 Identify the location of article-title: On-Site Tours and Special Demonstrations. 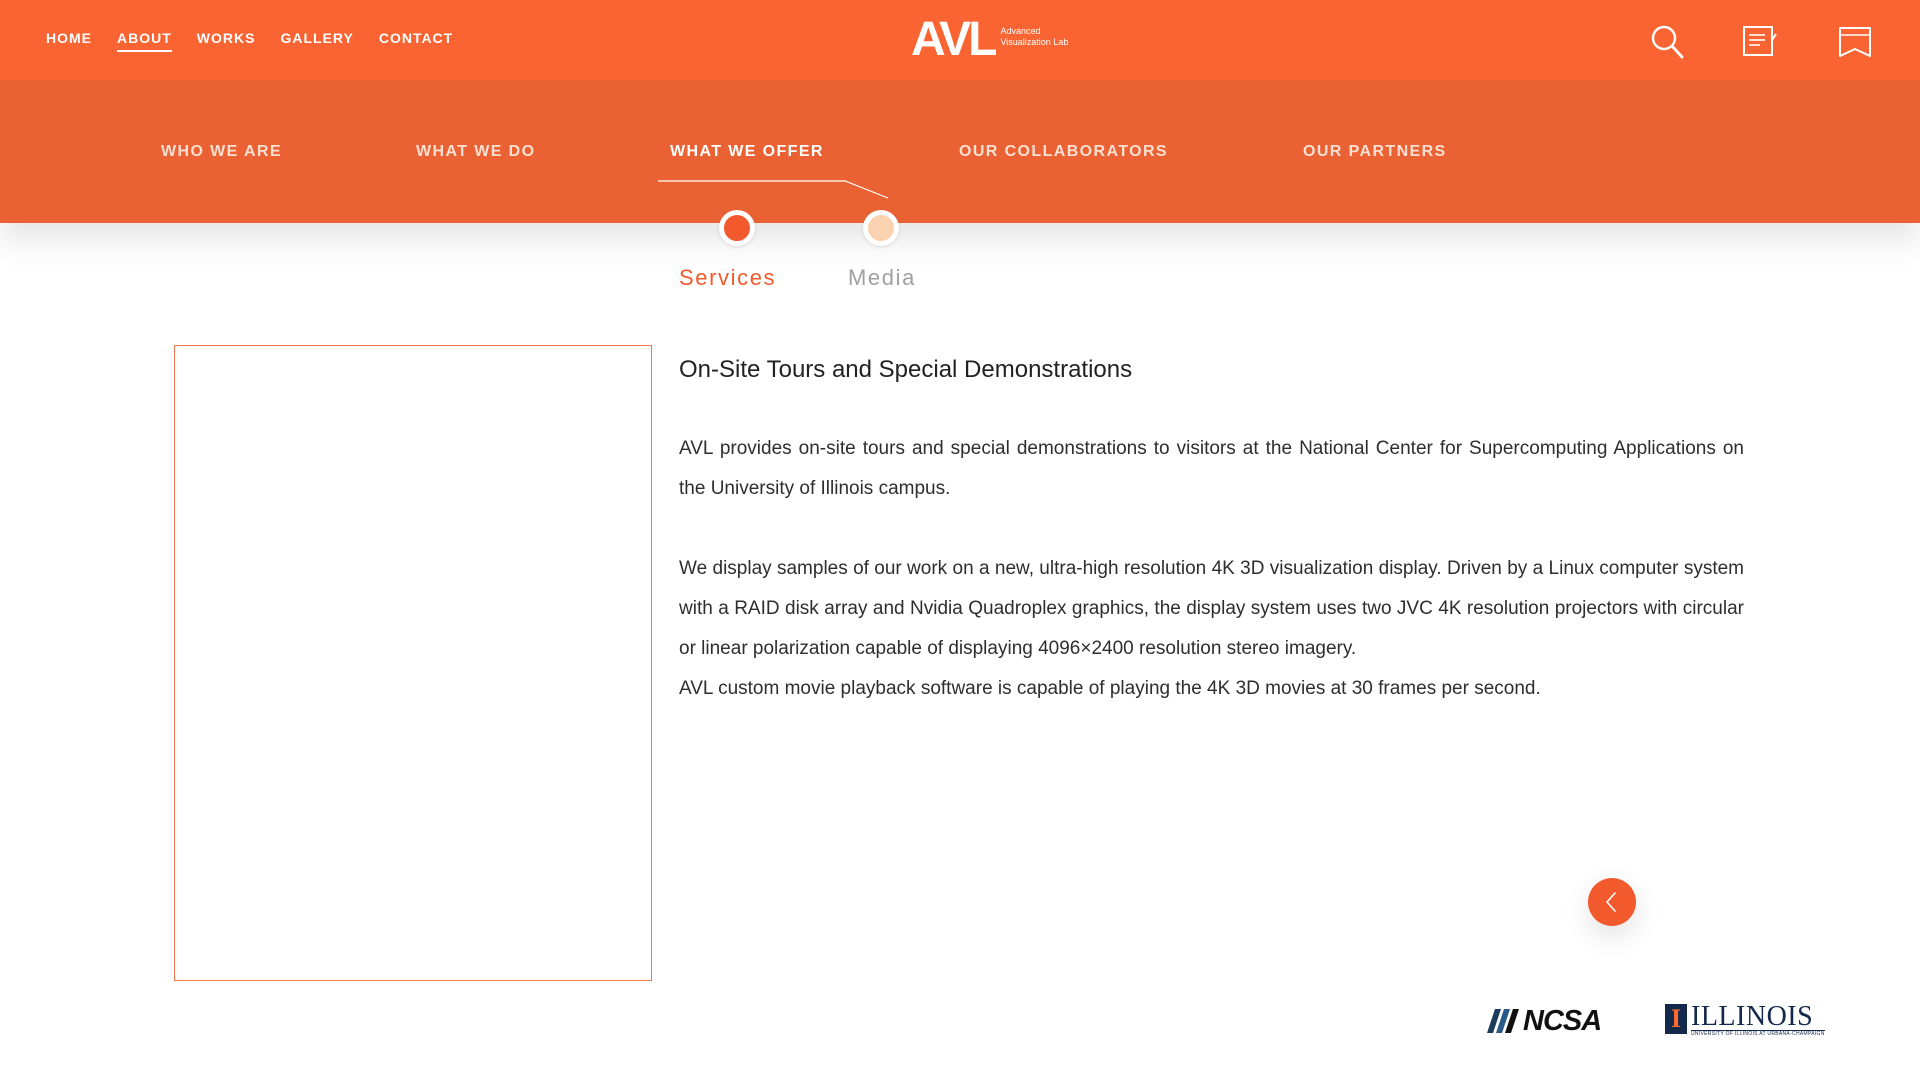
(906, 369).